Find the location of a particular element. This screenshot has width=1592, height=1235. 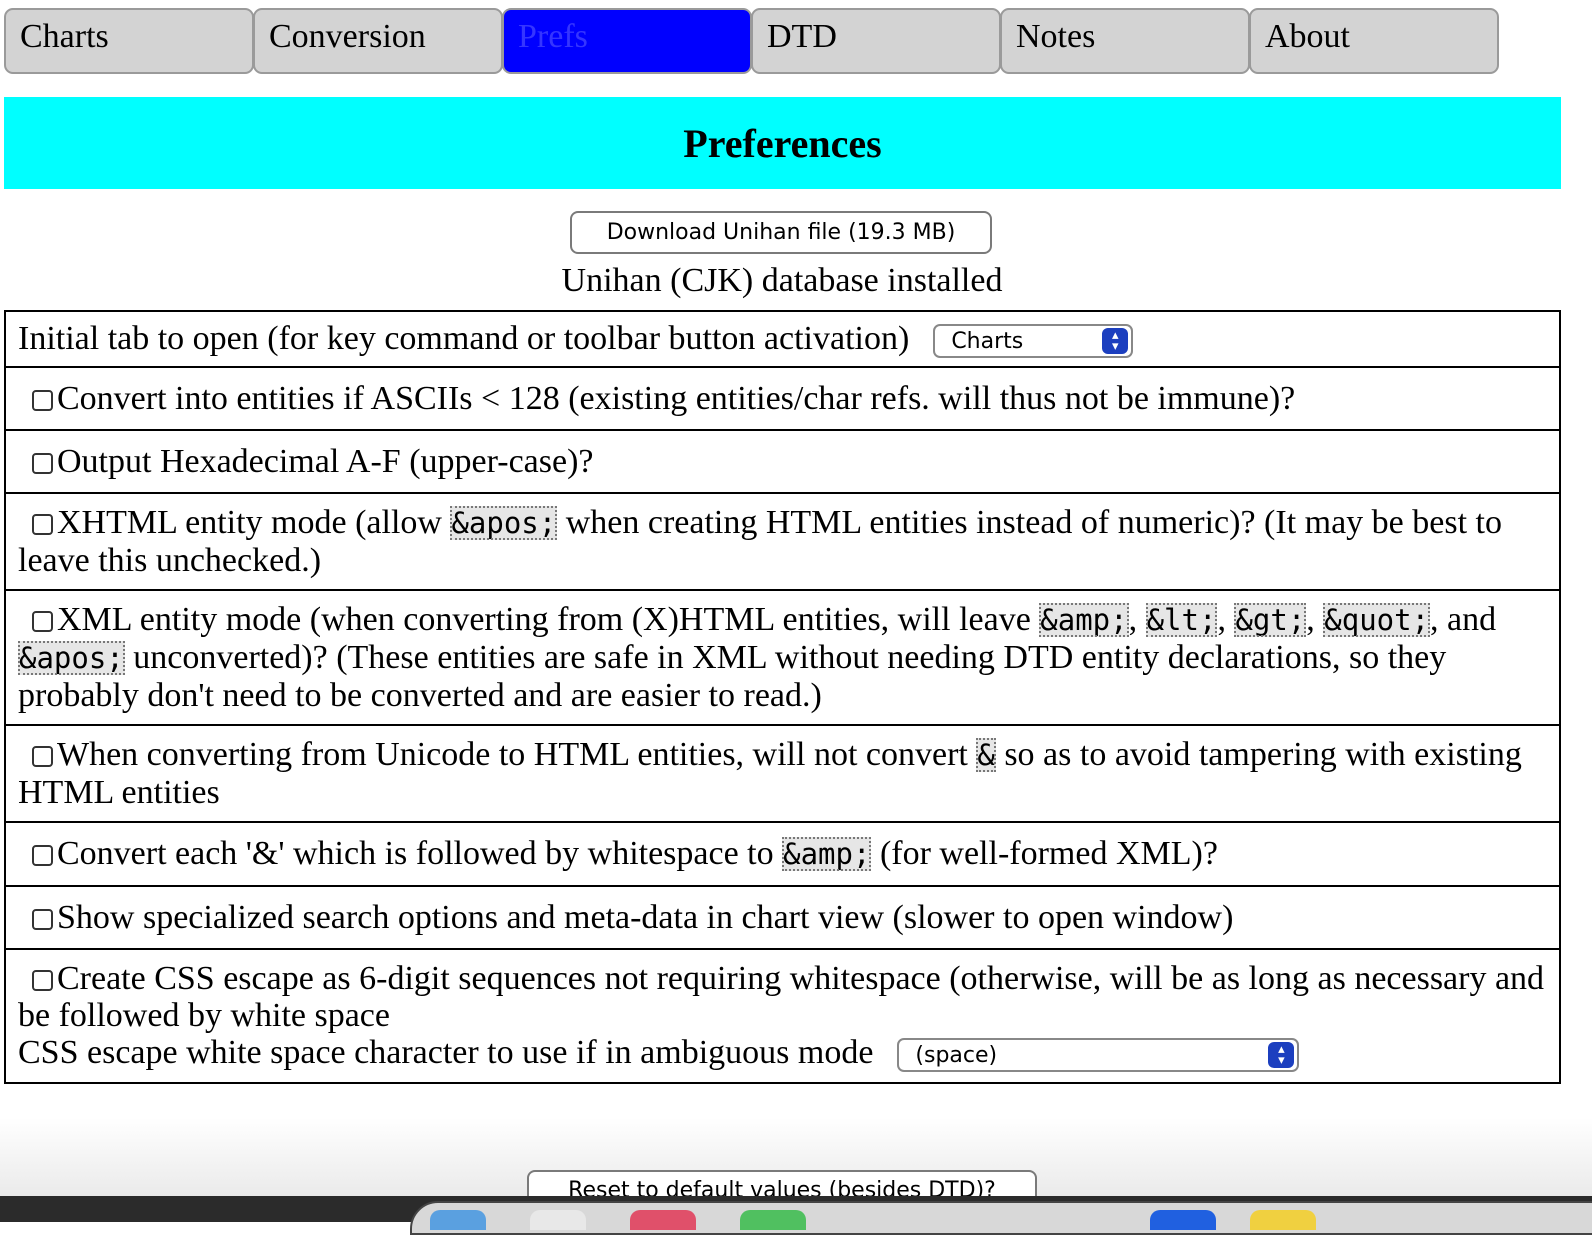

tab-notes: Notes is located at coordinates (1125, 41).